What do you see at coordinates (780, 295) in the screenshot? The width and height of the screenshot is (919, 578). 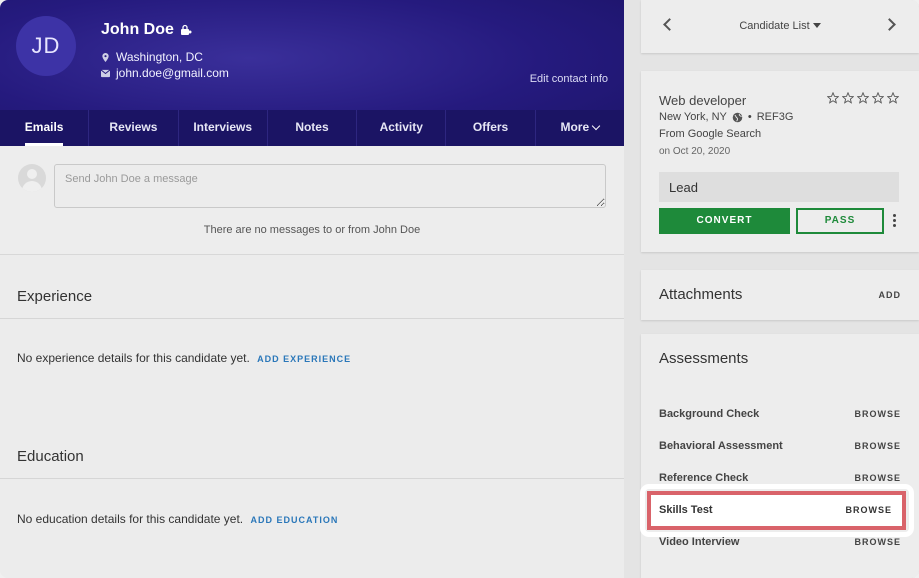 I see `attachments-card: Attachments ADD` at bounding box center [780, 295].